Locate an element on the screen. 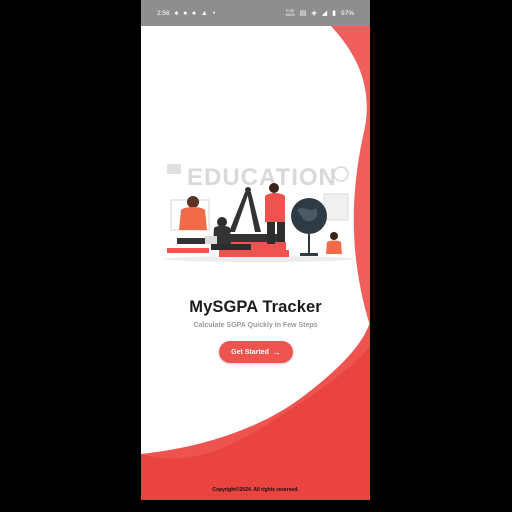 The image size is (512, 512). battery-icon: ▮ is located at coordinates (334, 13).